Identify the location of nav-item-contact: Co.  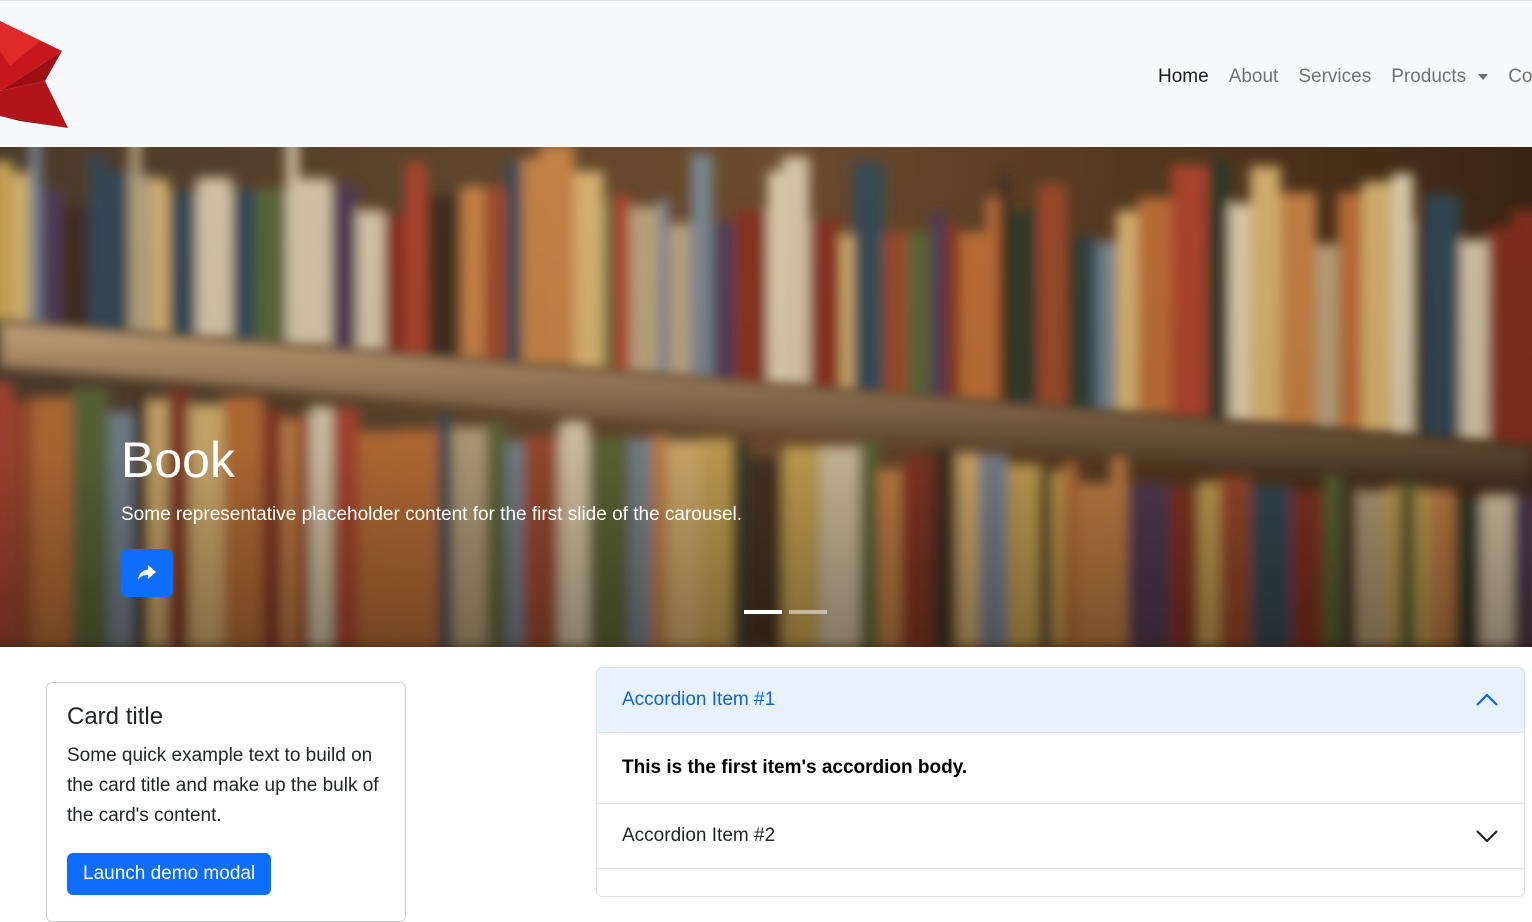
(1520, 77).